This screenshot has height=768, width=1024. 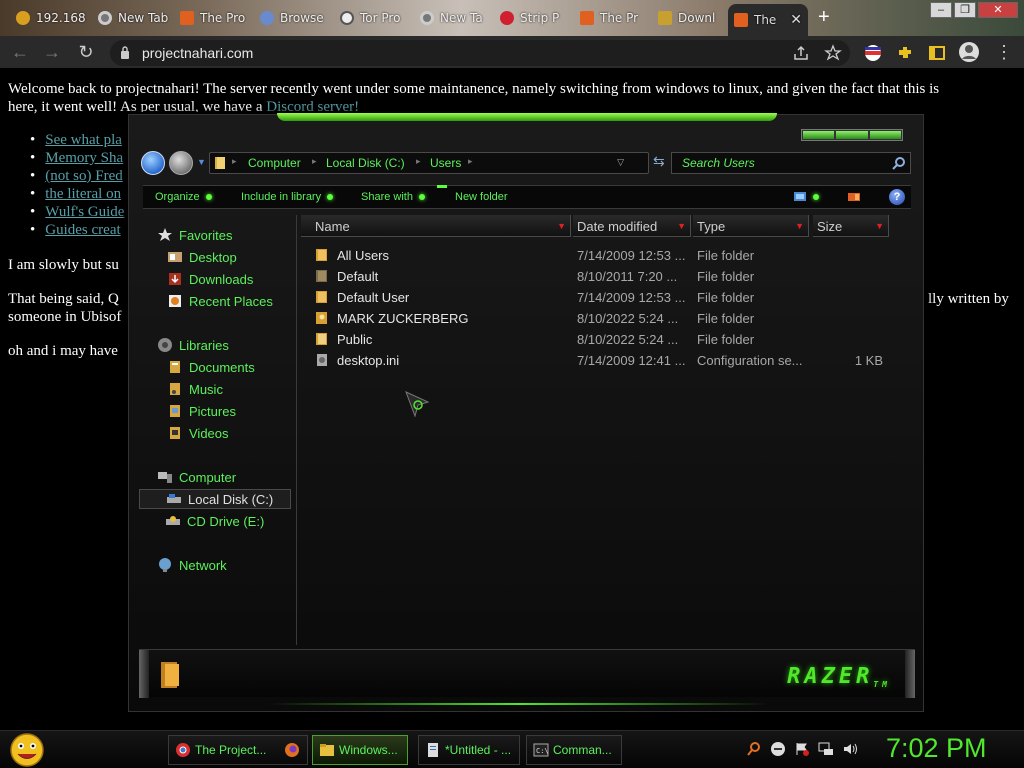 What do you see at coordinates (609, 339) in the screenshot?
I see `table-row: Public 8/10/2022 5:24 ... File folder` at bounding box center [609, 339].